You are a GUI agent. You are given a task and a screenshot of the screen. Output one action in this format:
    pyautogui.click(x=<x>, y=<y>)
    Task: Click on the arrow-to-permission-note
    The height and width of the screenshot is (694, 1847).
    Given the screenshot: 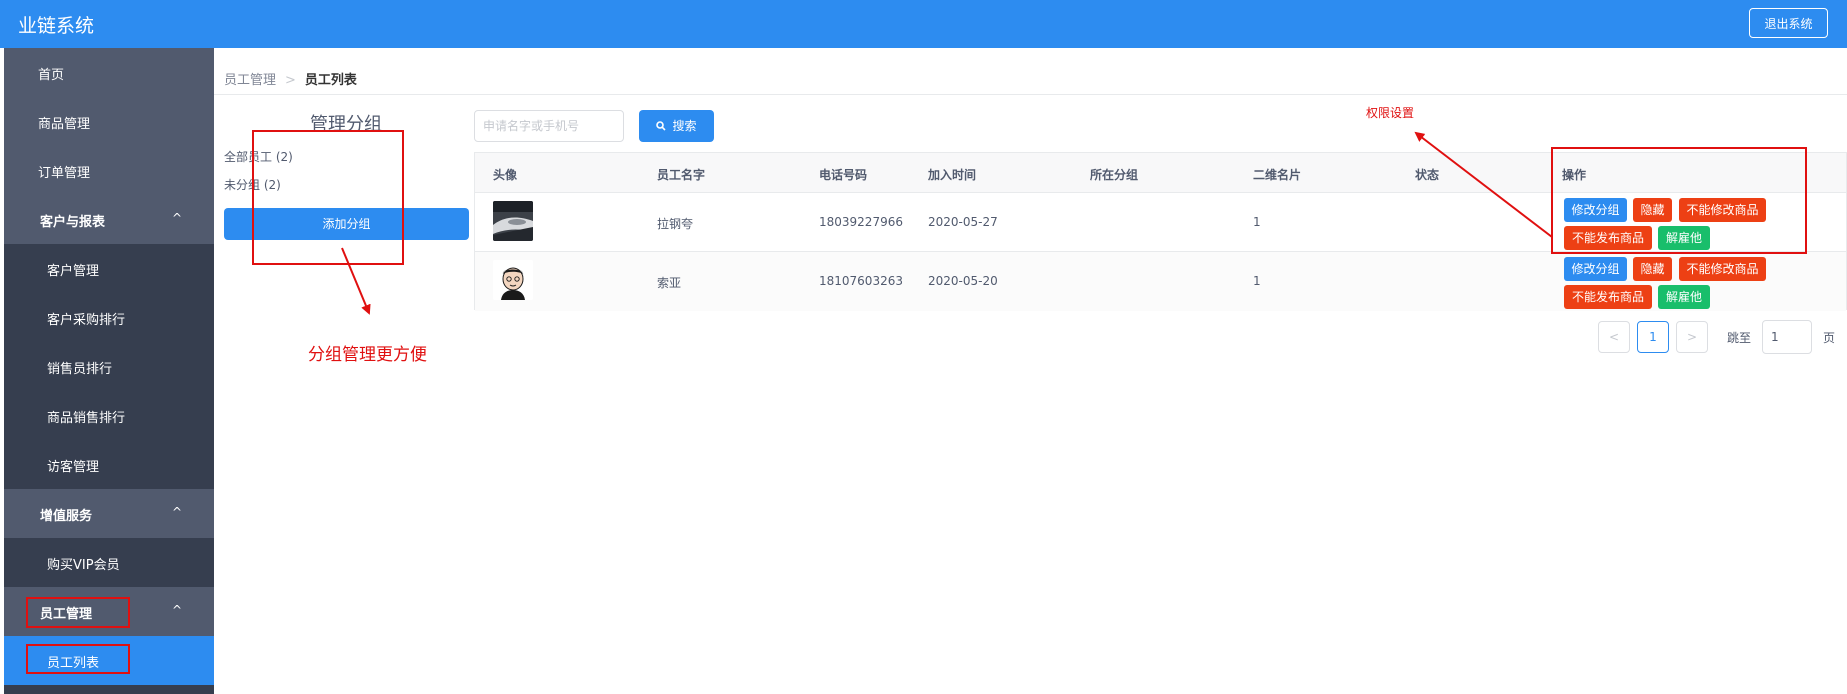 What is the action you would take?
    pyautogui.click(x=1483, y=184)
    